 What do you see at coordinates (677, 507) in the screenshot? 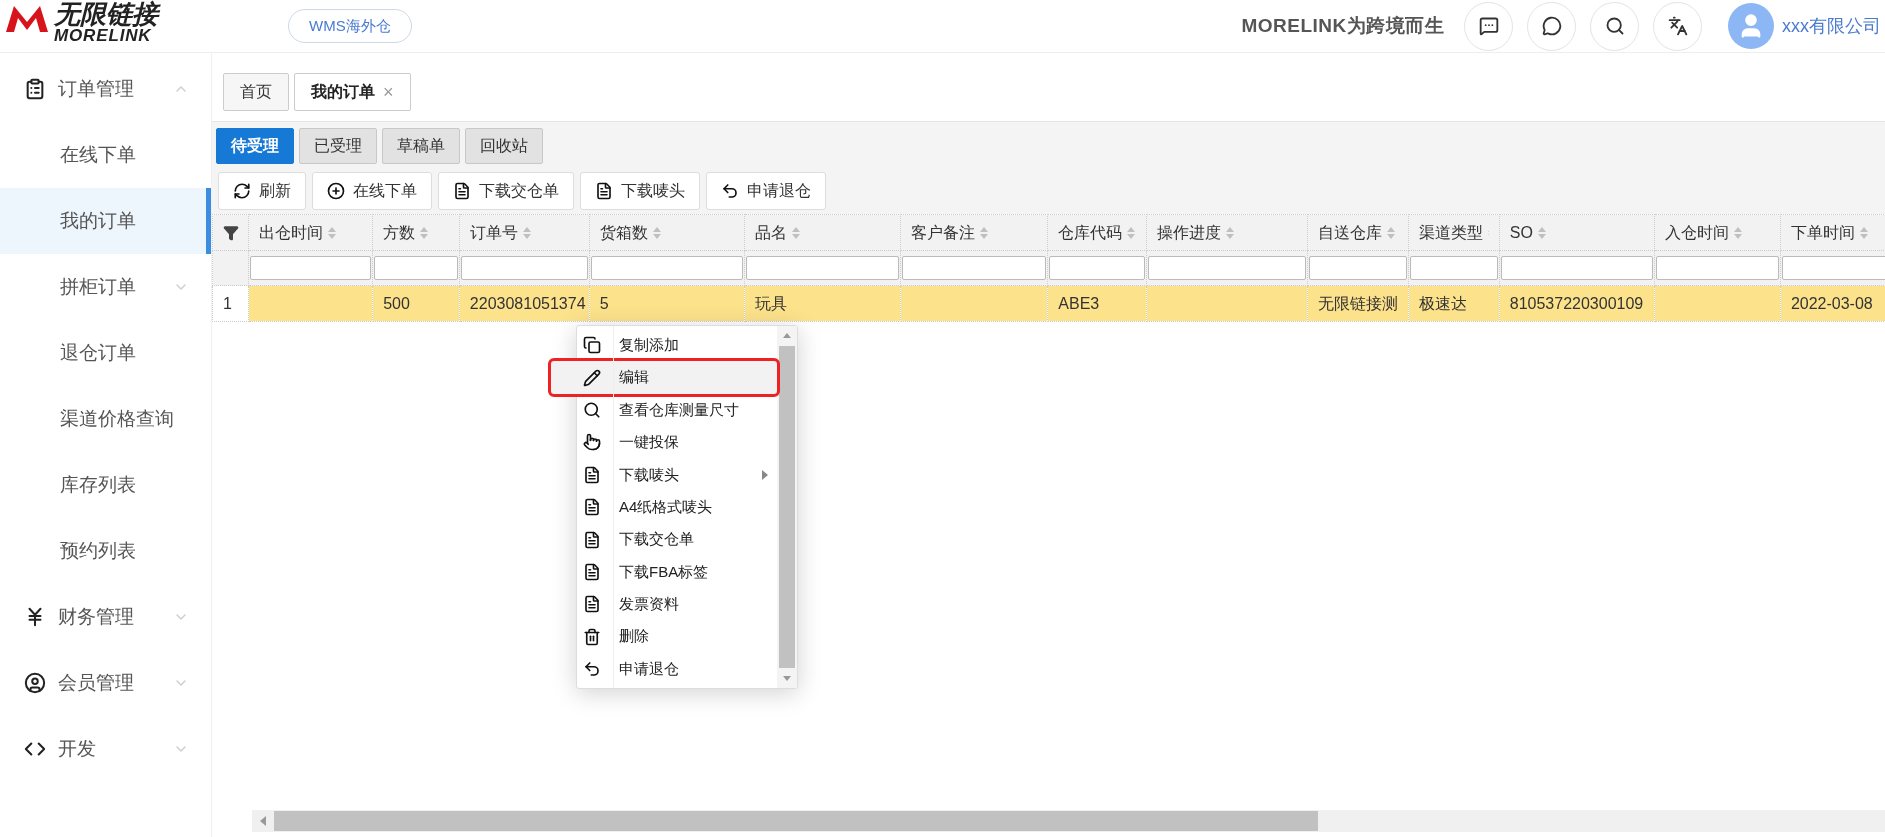
I see `context-menu-item: A4纸格式唛头` at bounding box center [677, 507].